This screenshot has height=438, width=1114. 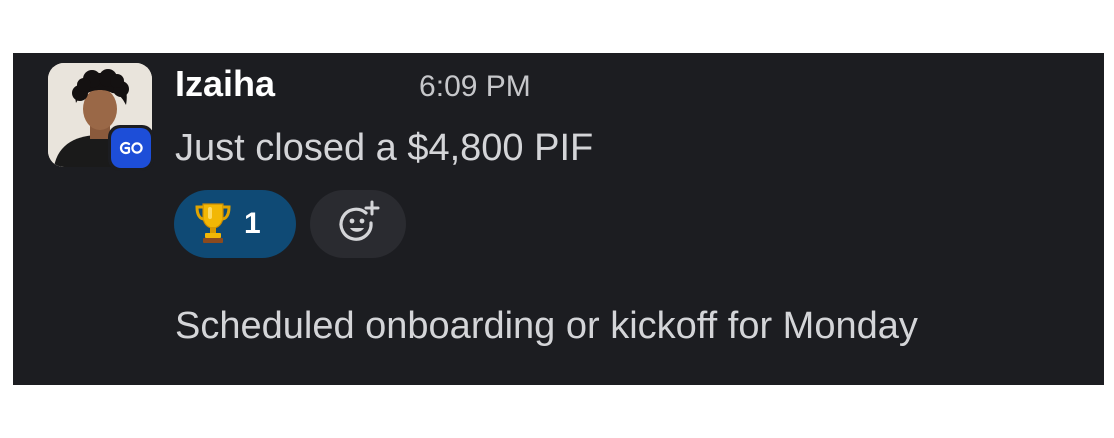 I want to click on app-badge, so click(x=131, y=148).